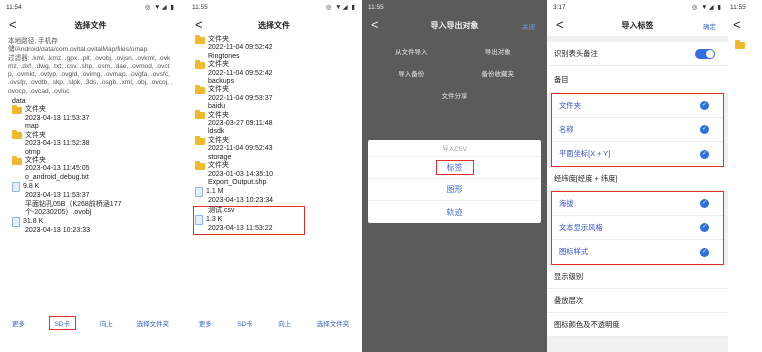 This screenshot has width=762, height=352. What do you see at coordinates (90, 110) in the screenshot?
I see `list-item: data 文件夹 2023-04-13 11:53:37` at bounding box center [90, 110].